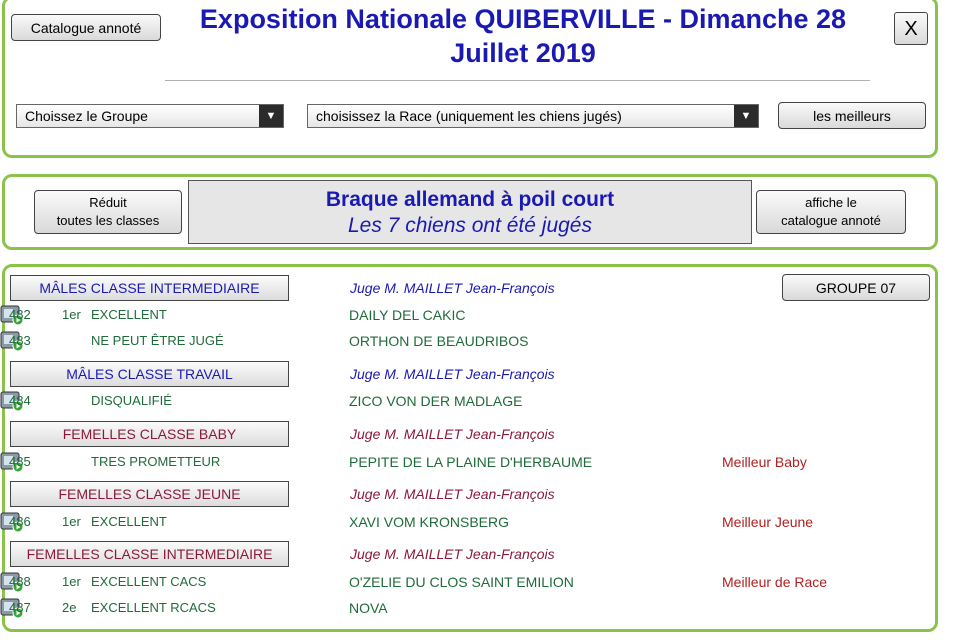  Describe the element at coordinates (20, 581) in the screenshot. I see `dog-number: 488` at that location.